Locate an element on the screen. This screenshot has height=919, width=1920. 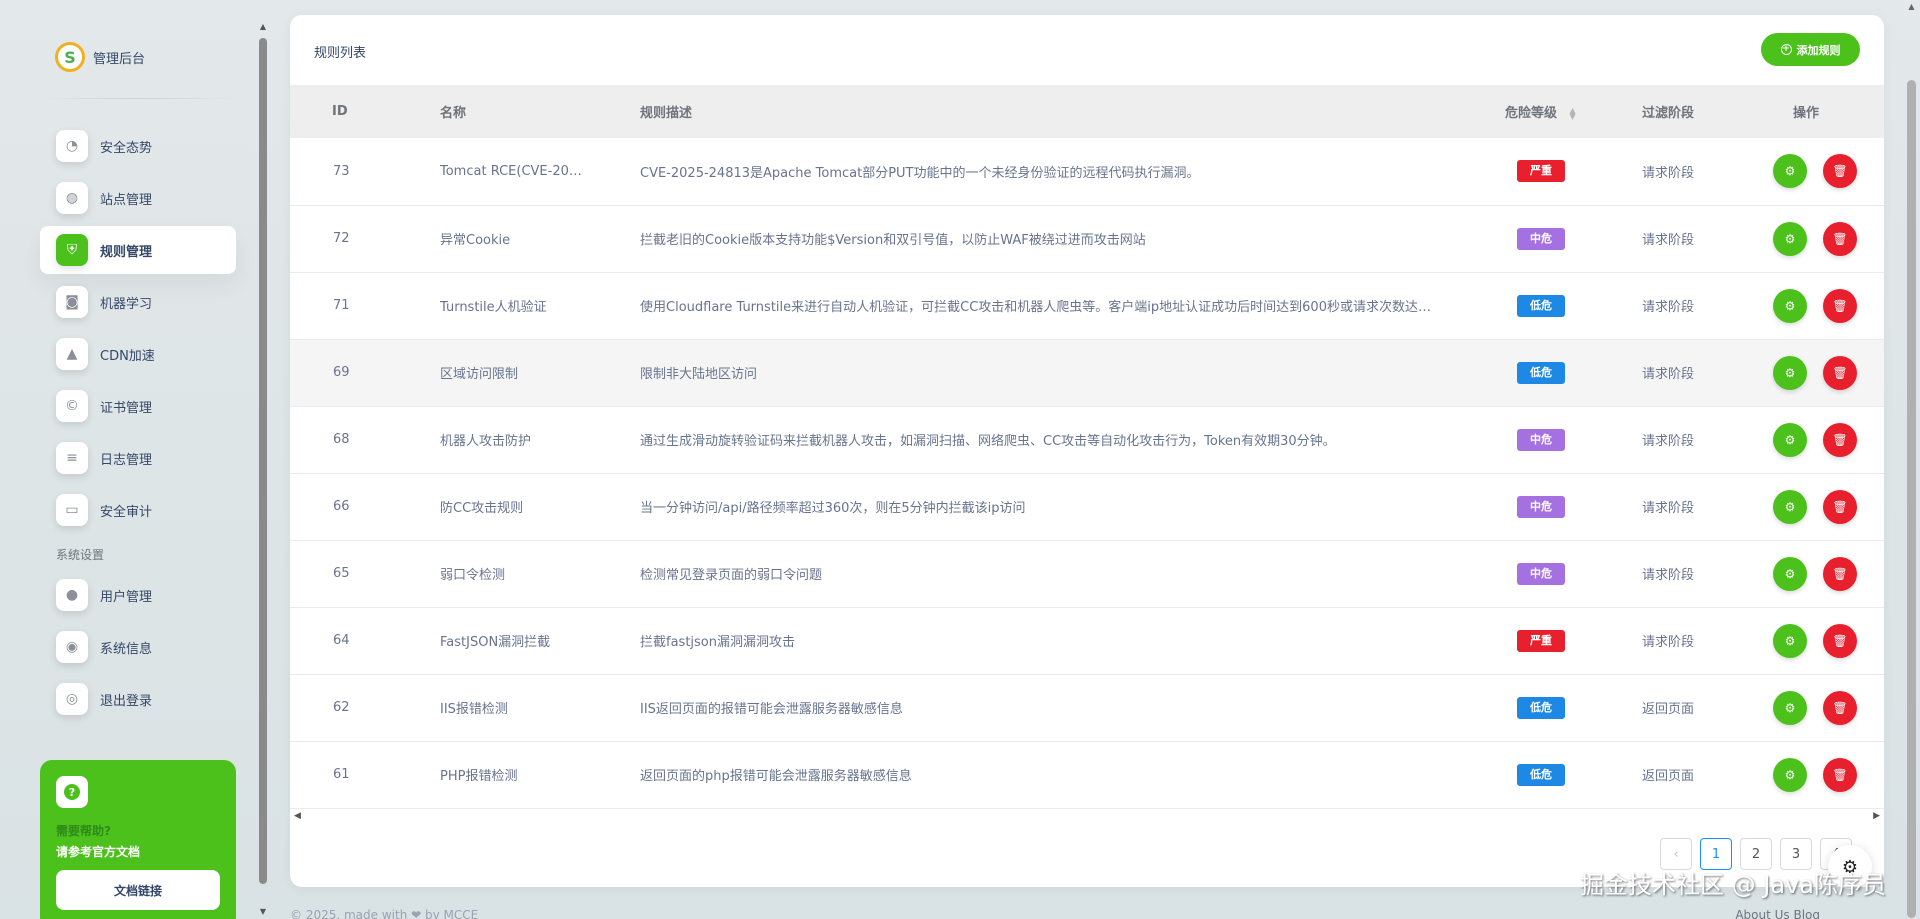
sidebar-item: ◔ 安全态势 is located at coordinates (138, 146).